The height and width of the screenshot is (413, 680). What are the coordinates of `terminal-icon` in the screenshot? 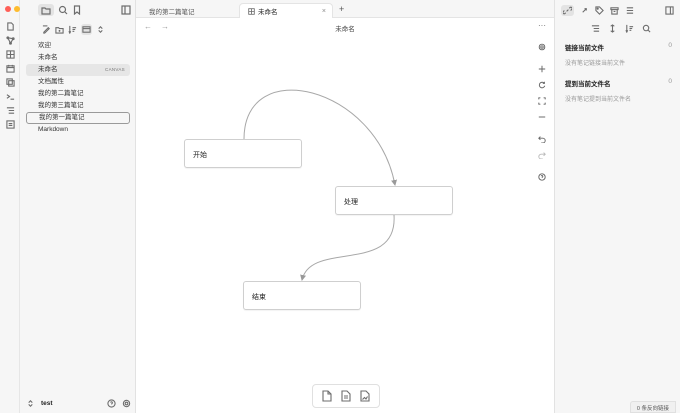 It's located at (10, 96).